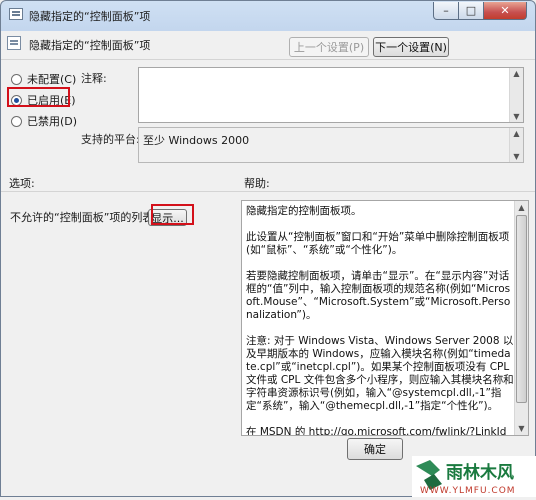 The width and height of the screenshot is (536, 500). What do you see at coordinates (516, 95) in the screenshot?
I see `comment-scrollbar: ▲ ▼` at bounding box center [516, 95].